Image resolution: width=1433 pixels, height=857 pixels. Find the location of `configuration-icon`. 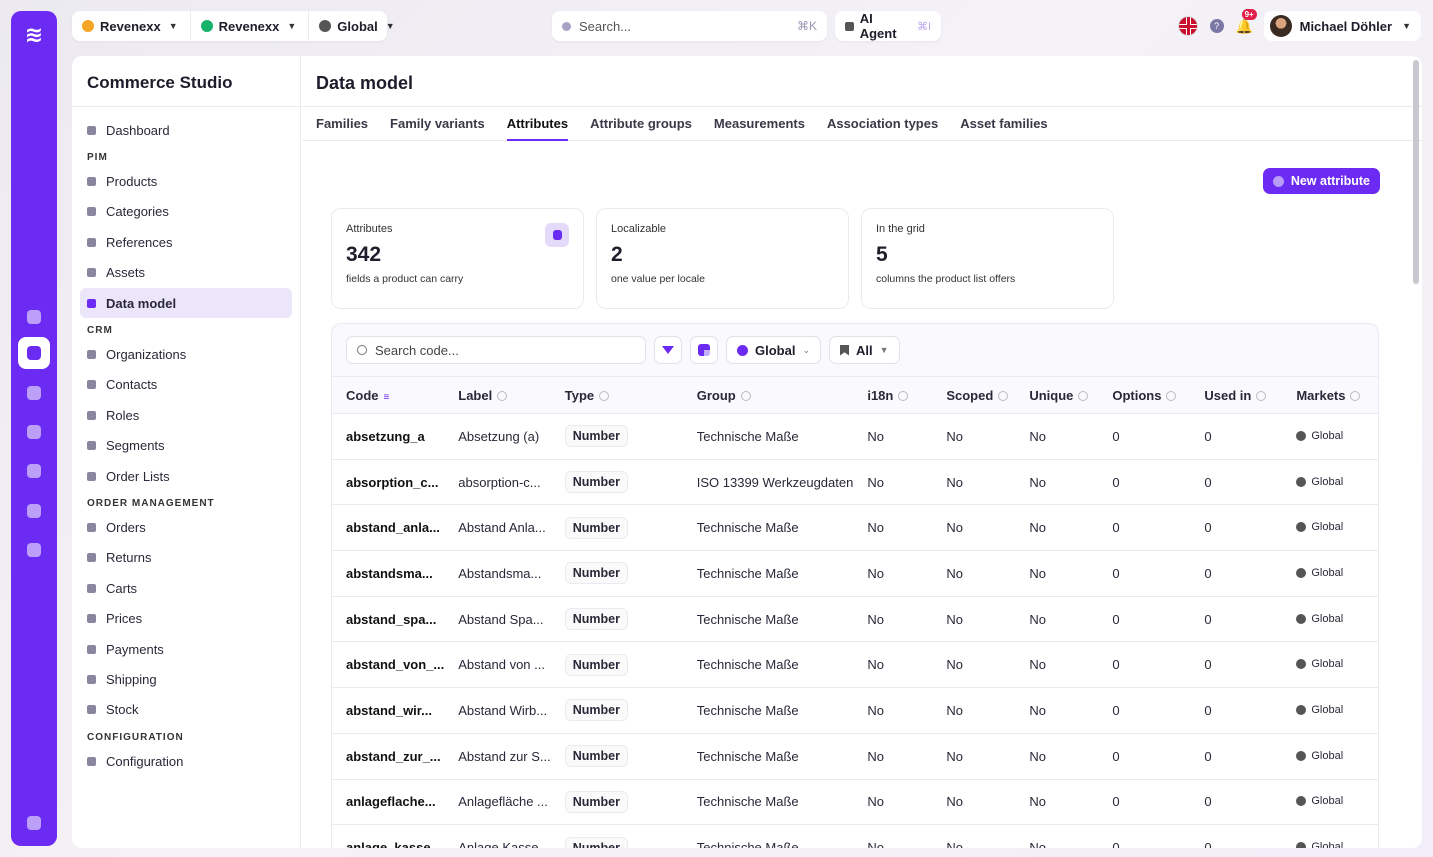

configuration-icon is located at coordinates (91, 761).